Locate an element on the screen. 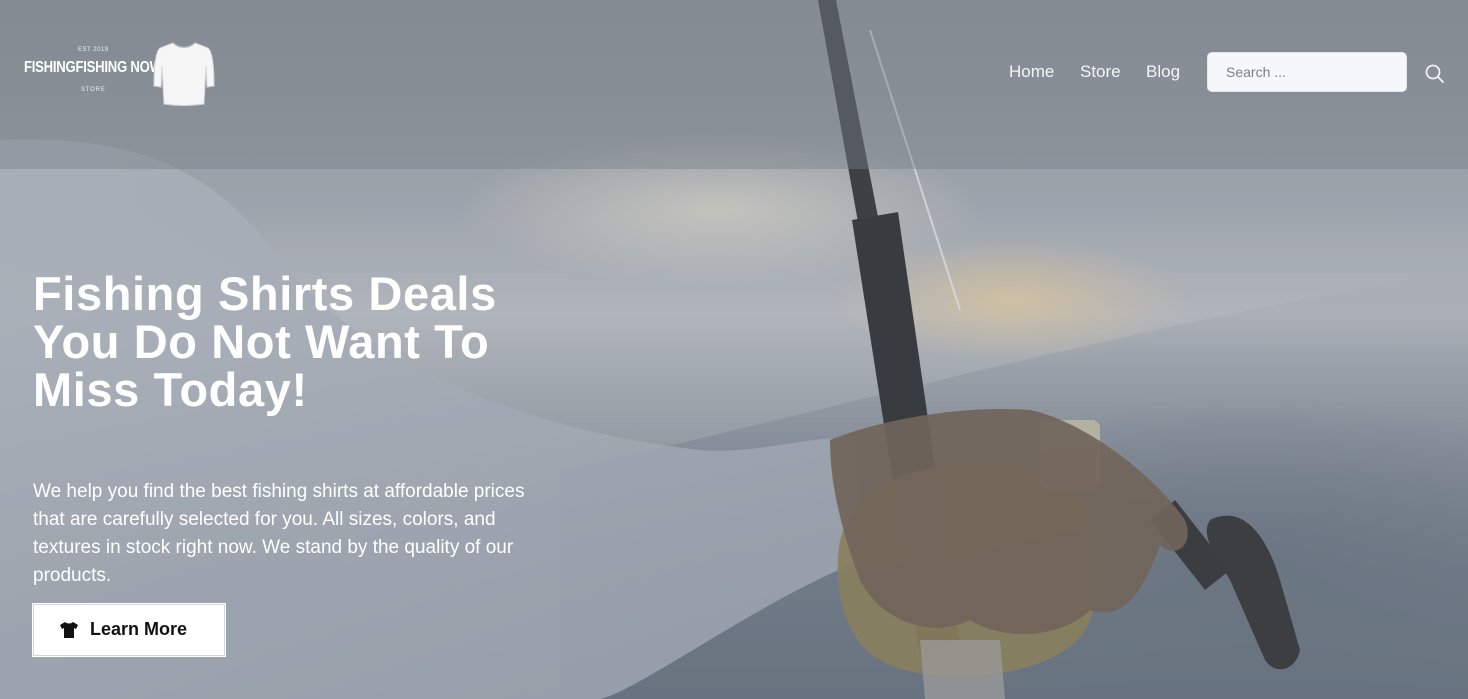 Image resolution: width=1468 pixels, height=699 pixels. logo-est-text: EST 2019 is located at coordinates (93, 50).